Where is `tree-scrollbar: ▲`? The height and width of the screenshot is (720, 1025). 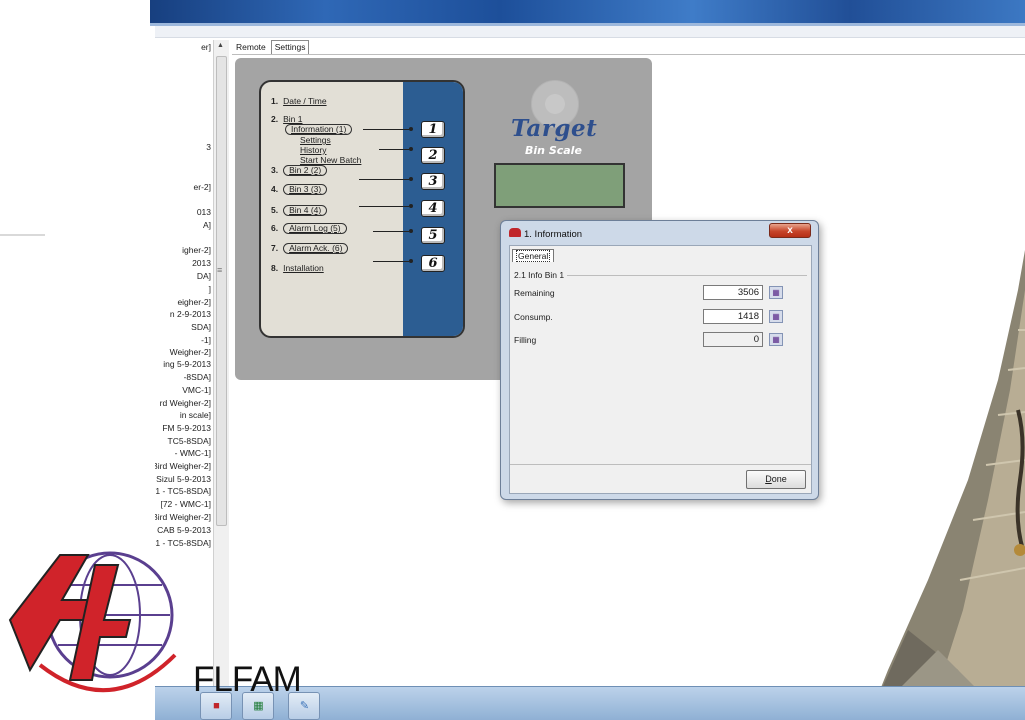
tree-scrollbar: ▲ is located at coordinates (221, 365).